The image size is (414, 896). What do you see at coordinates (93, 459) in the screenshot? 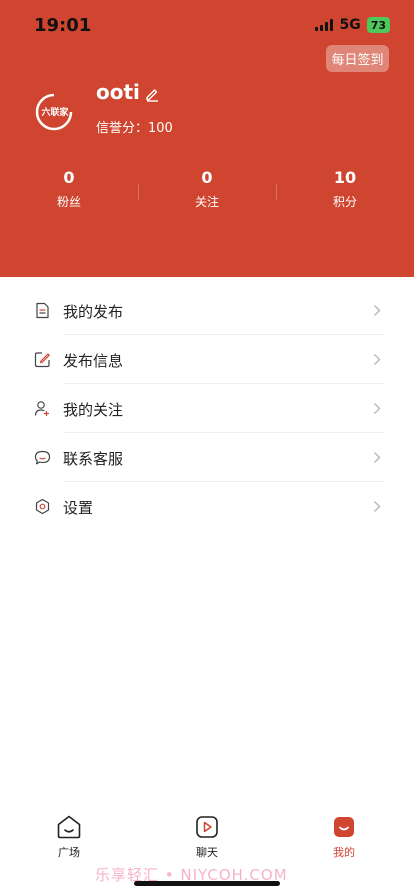
I see `menu-label: 联系客服` at bounding box center [93, 459].